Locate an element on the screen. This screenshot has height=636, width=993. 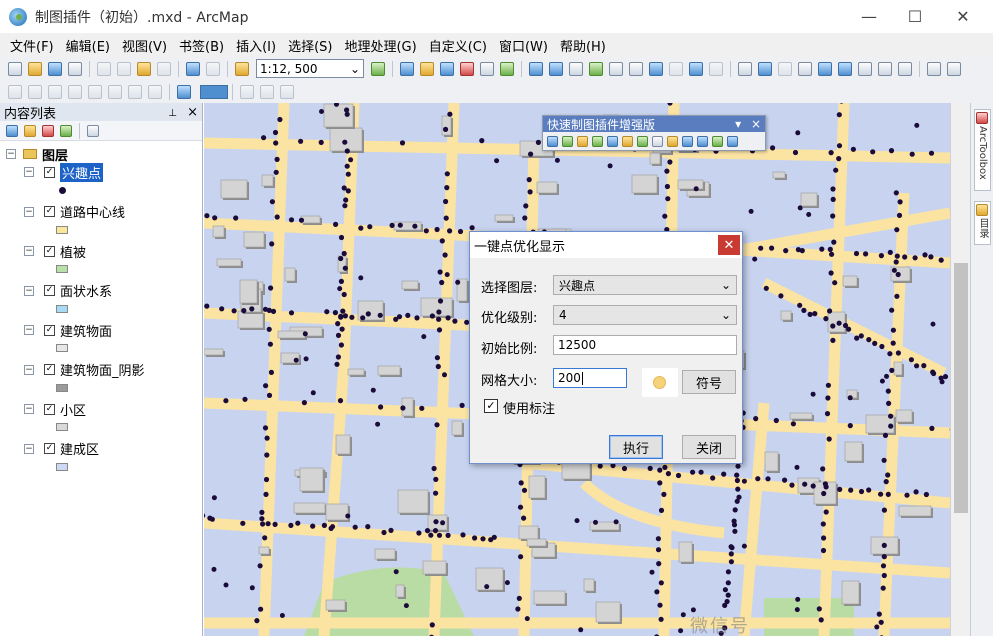
split-icon is located at coordinates (95, 91).